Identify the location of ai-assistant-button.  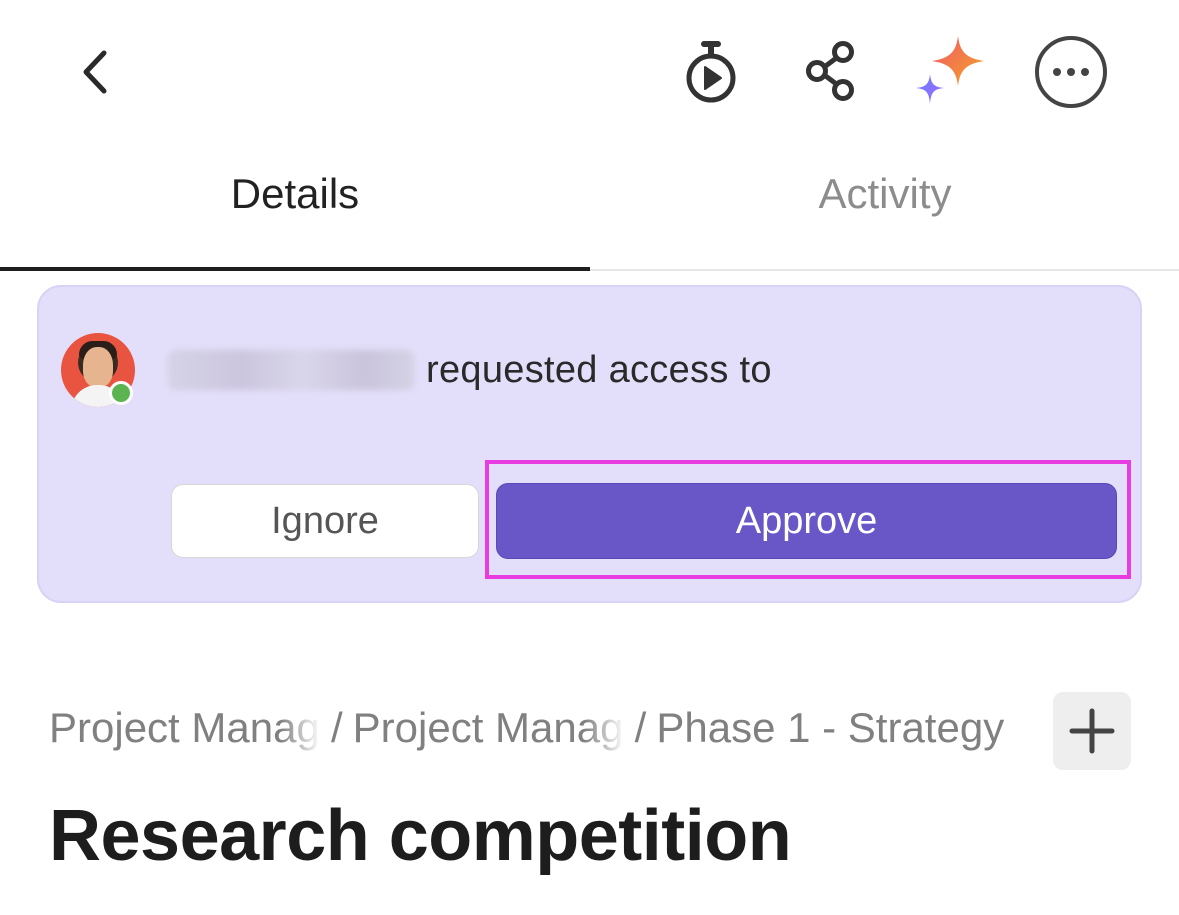
(950, 71).